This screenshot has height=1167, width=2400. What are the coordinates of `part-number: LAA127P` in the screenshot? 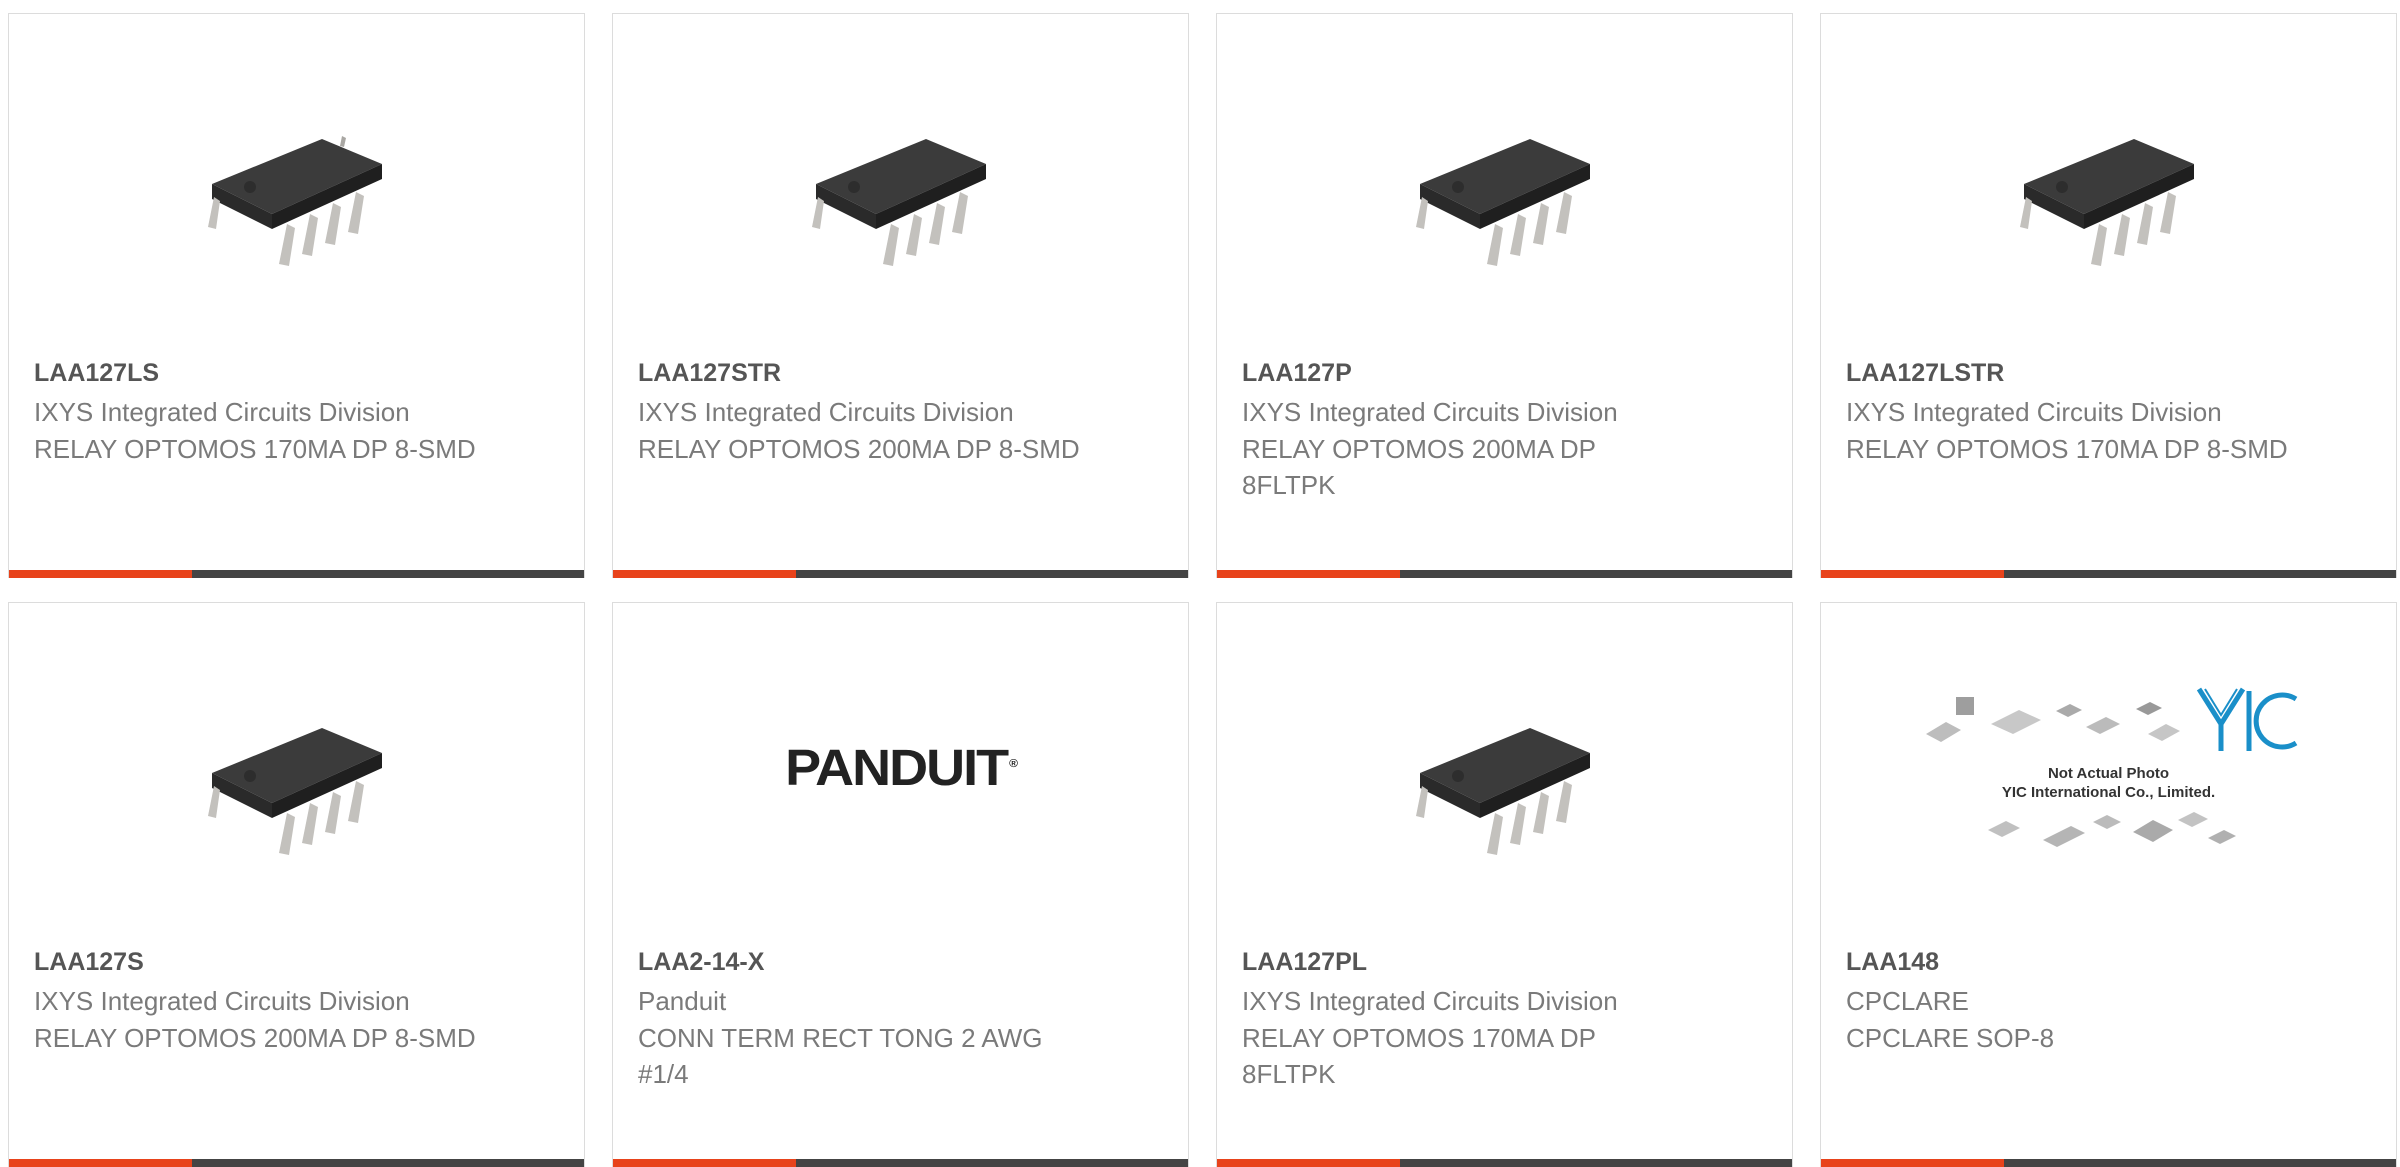 It's located at (1297, 373).